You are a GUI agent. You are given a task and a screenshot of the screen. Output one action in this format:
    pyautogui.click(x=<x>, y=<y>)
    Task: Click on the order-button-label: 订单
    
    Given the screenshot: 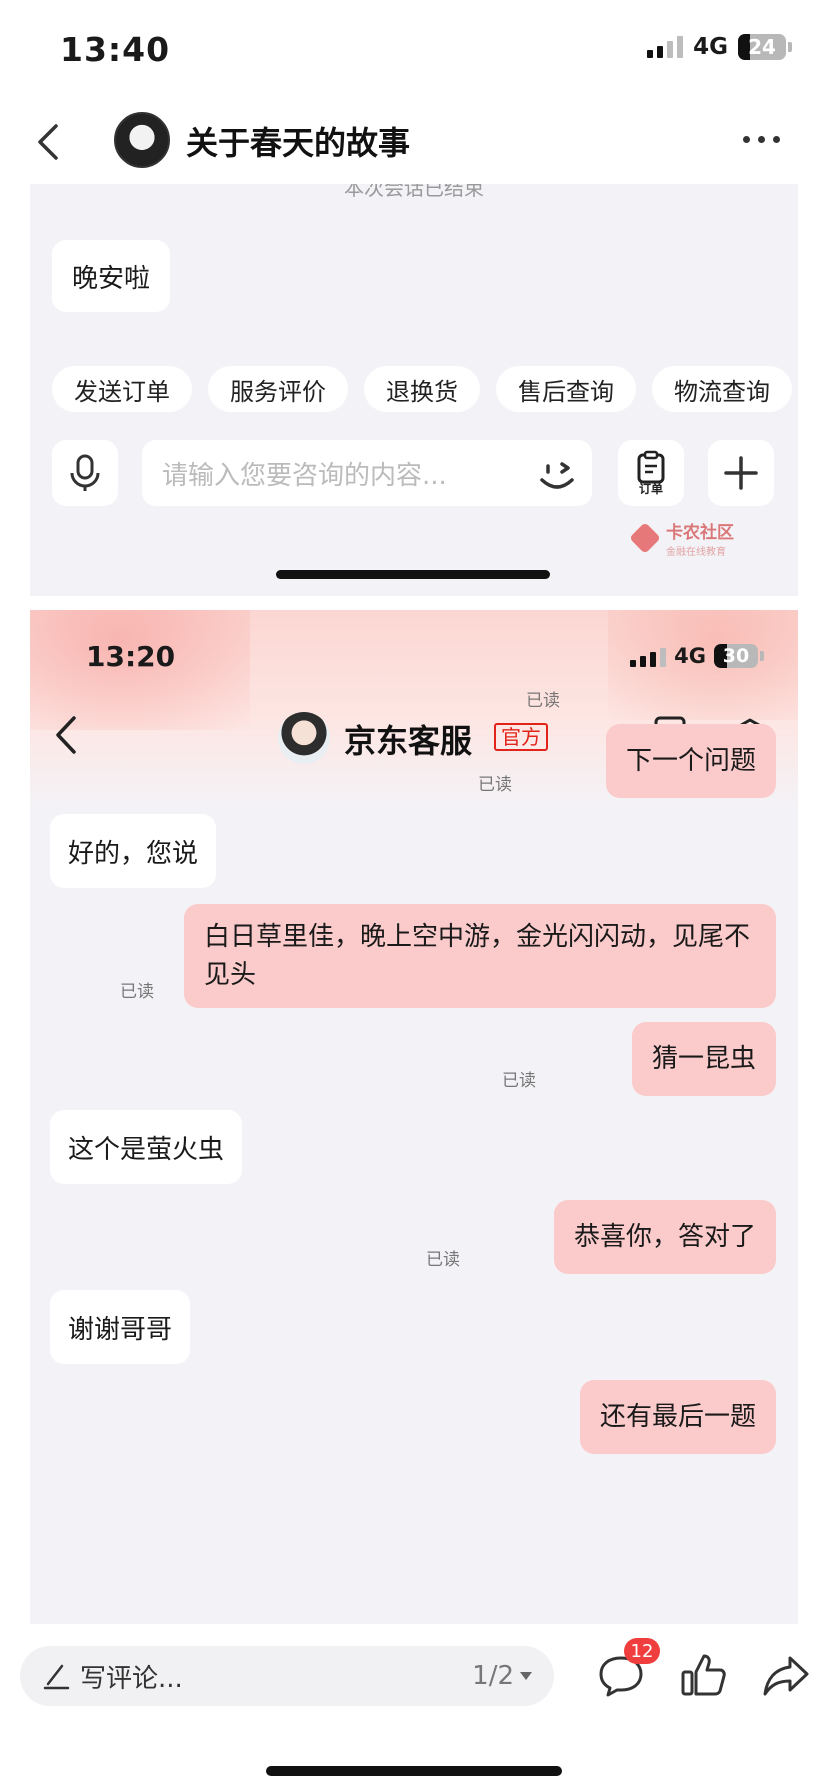 What is the action you would take?
    pyautogui.click(x=650, y=488)
    